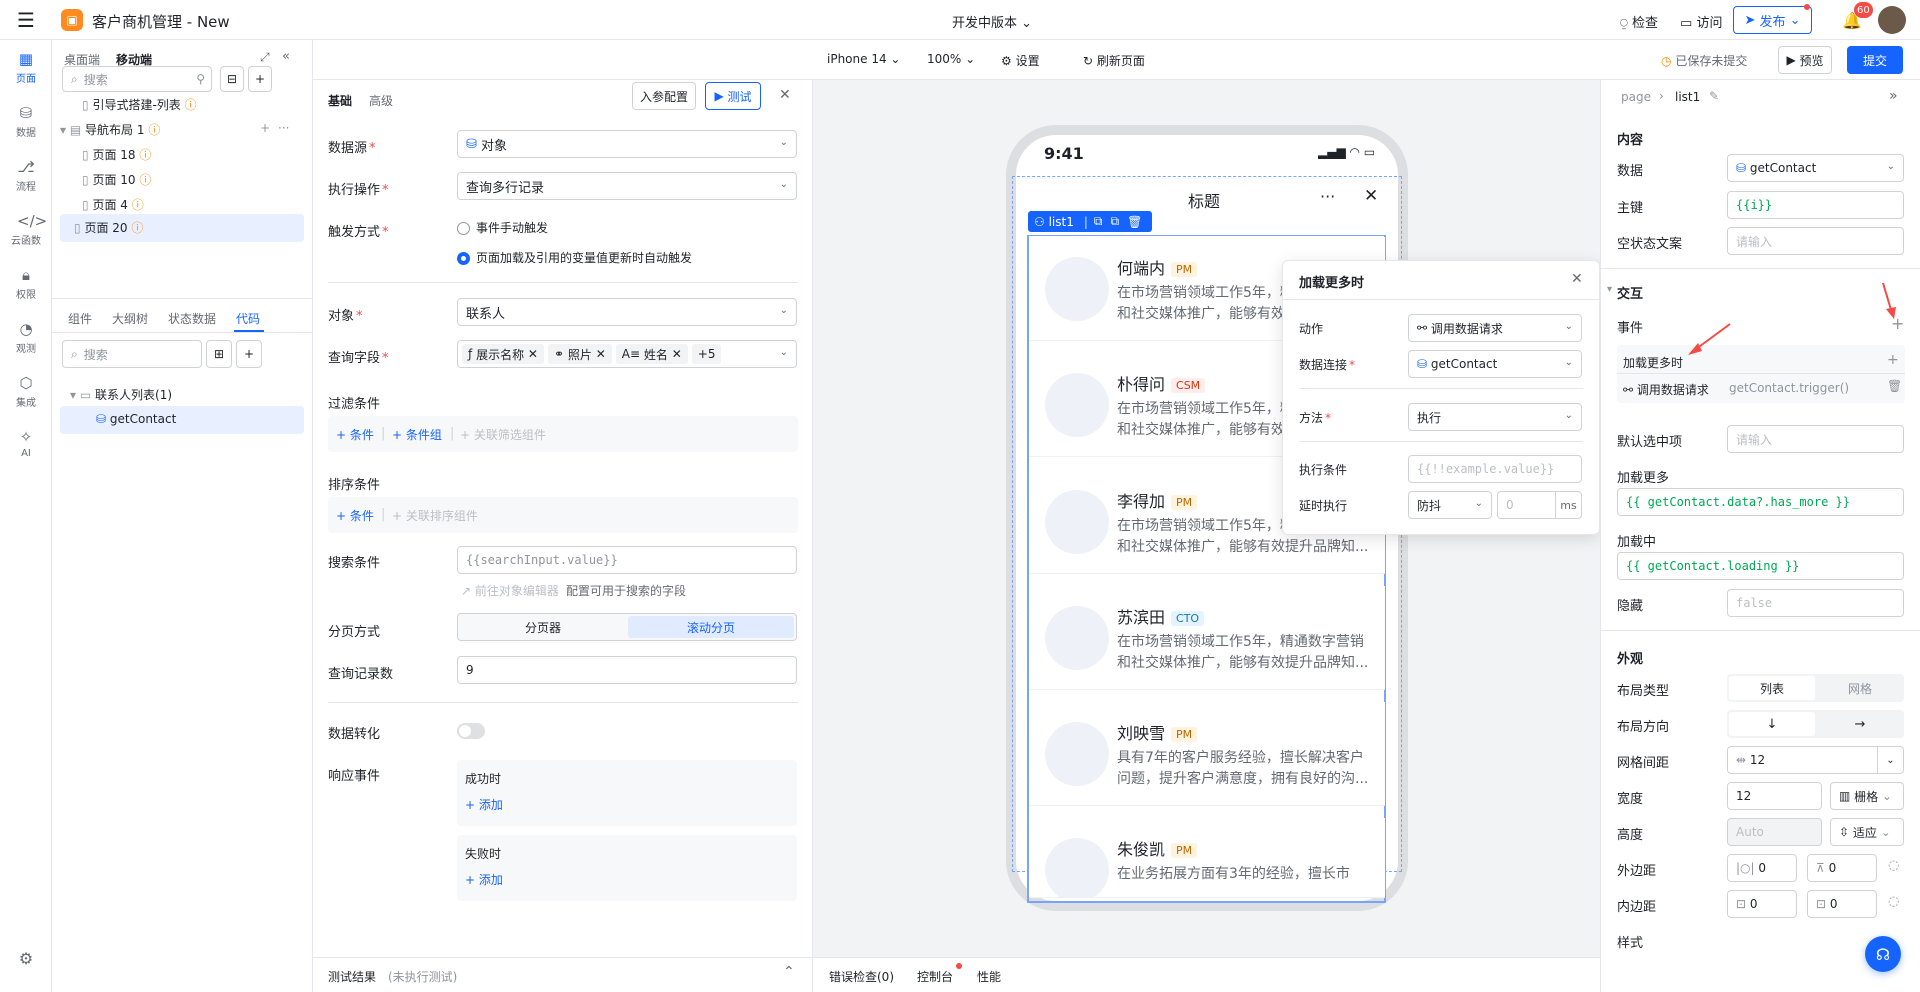 The width and height of the screenshot is (1920, 992). What do you see at coordinates (1805, 60) in the screenshot?
I see `preview-button: ▶ 预览` at bounding box center [1805, 60].